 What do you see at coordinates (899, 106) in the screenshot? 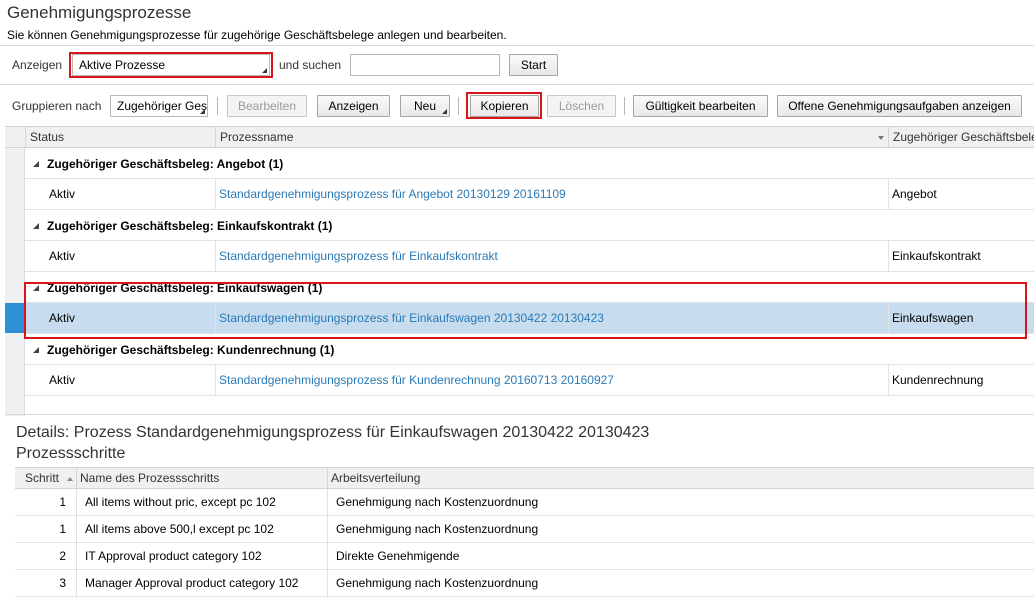
I see `show-open-tasks-button: Offene Genehmigungsaufgaben anzeigen` at bounding box center [899, 106].